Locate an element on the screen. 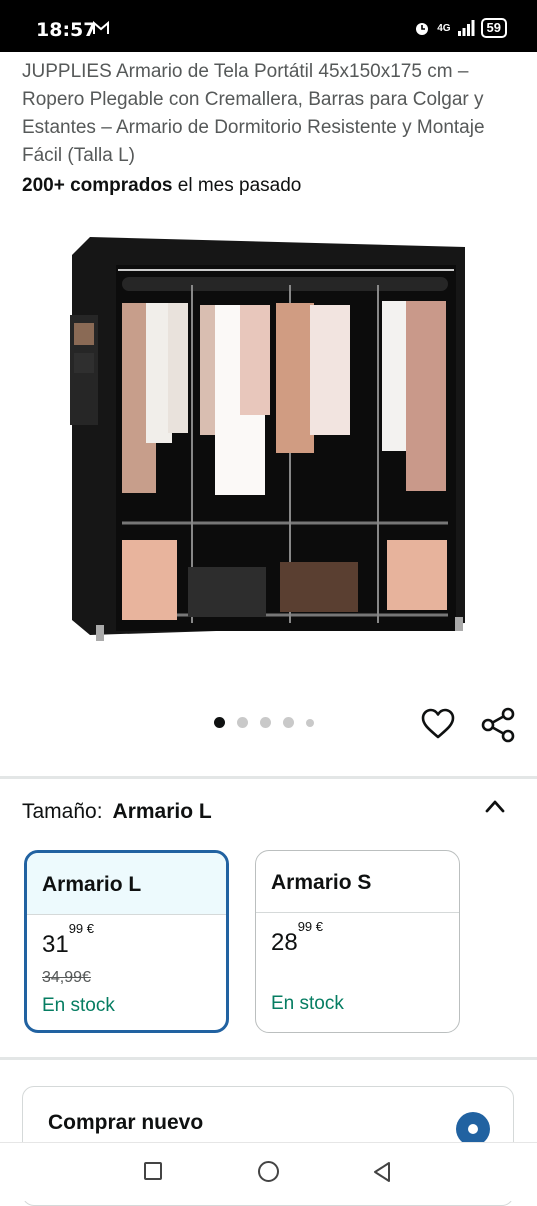 The width and height of the screenshot is (537, 1206). network-type: 4G is located at coordinates (444, 28).